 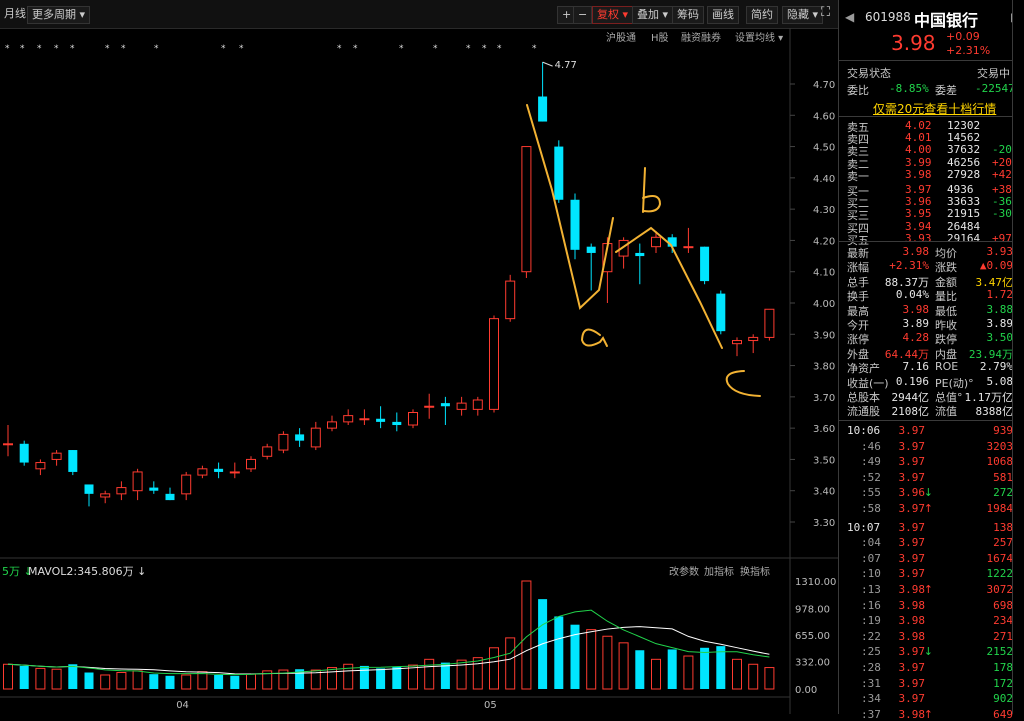 What do you see at coordinates (1000, 251) in the screenshot?
I see `stat-value: 3.93` at bounding box center [1000, 251].